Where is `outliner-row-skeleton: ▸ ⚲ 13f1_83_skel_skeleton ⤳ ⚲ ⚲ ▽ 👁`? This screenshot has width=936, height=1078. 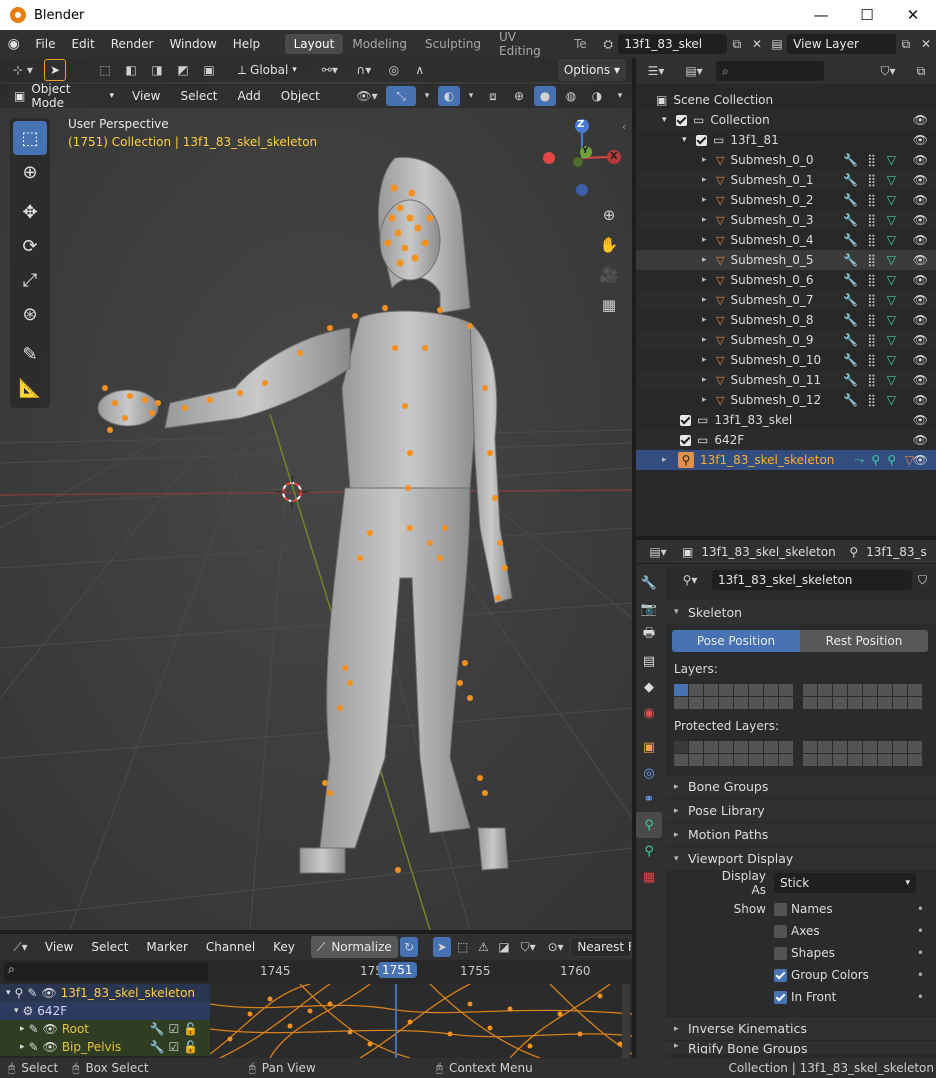
outliner-row-skeleton: ▸ ⚲ 13f1_83_skel_skeleton ⤳ ⚲ ⚲ ▽ 👁 is located at coordinates (786, 460).